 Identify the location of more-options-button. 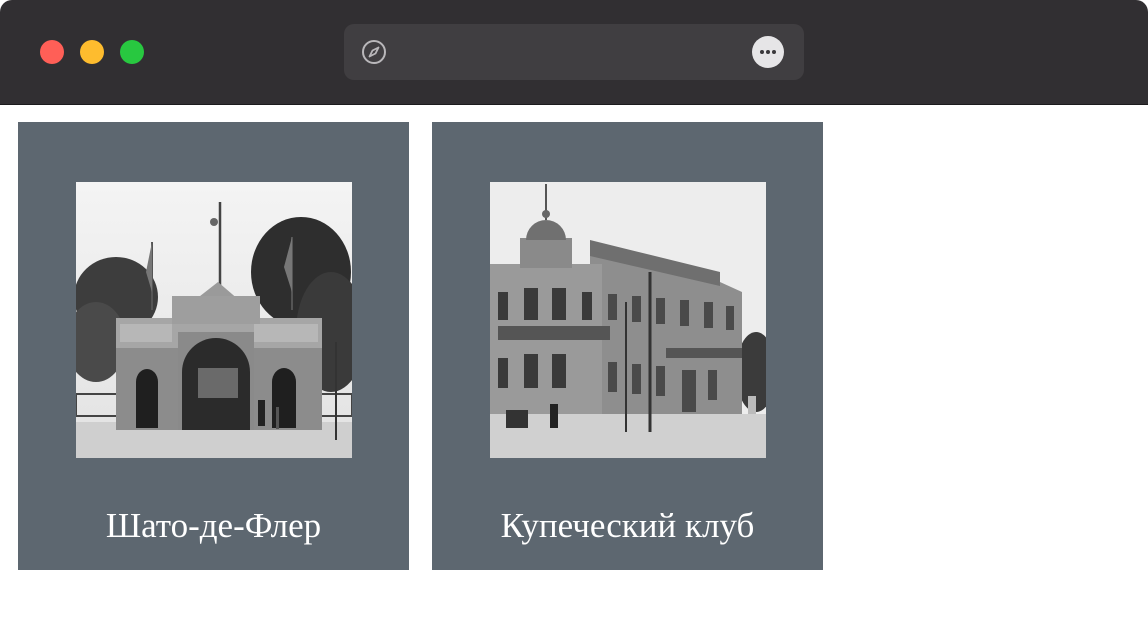
(768, 52).